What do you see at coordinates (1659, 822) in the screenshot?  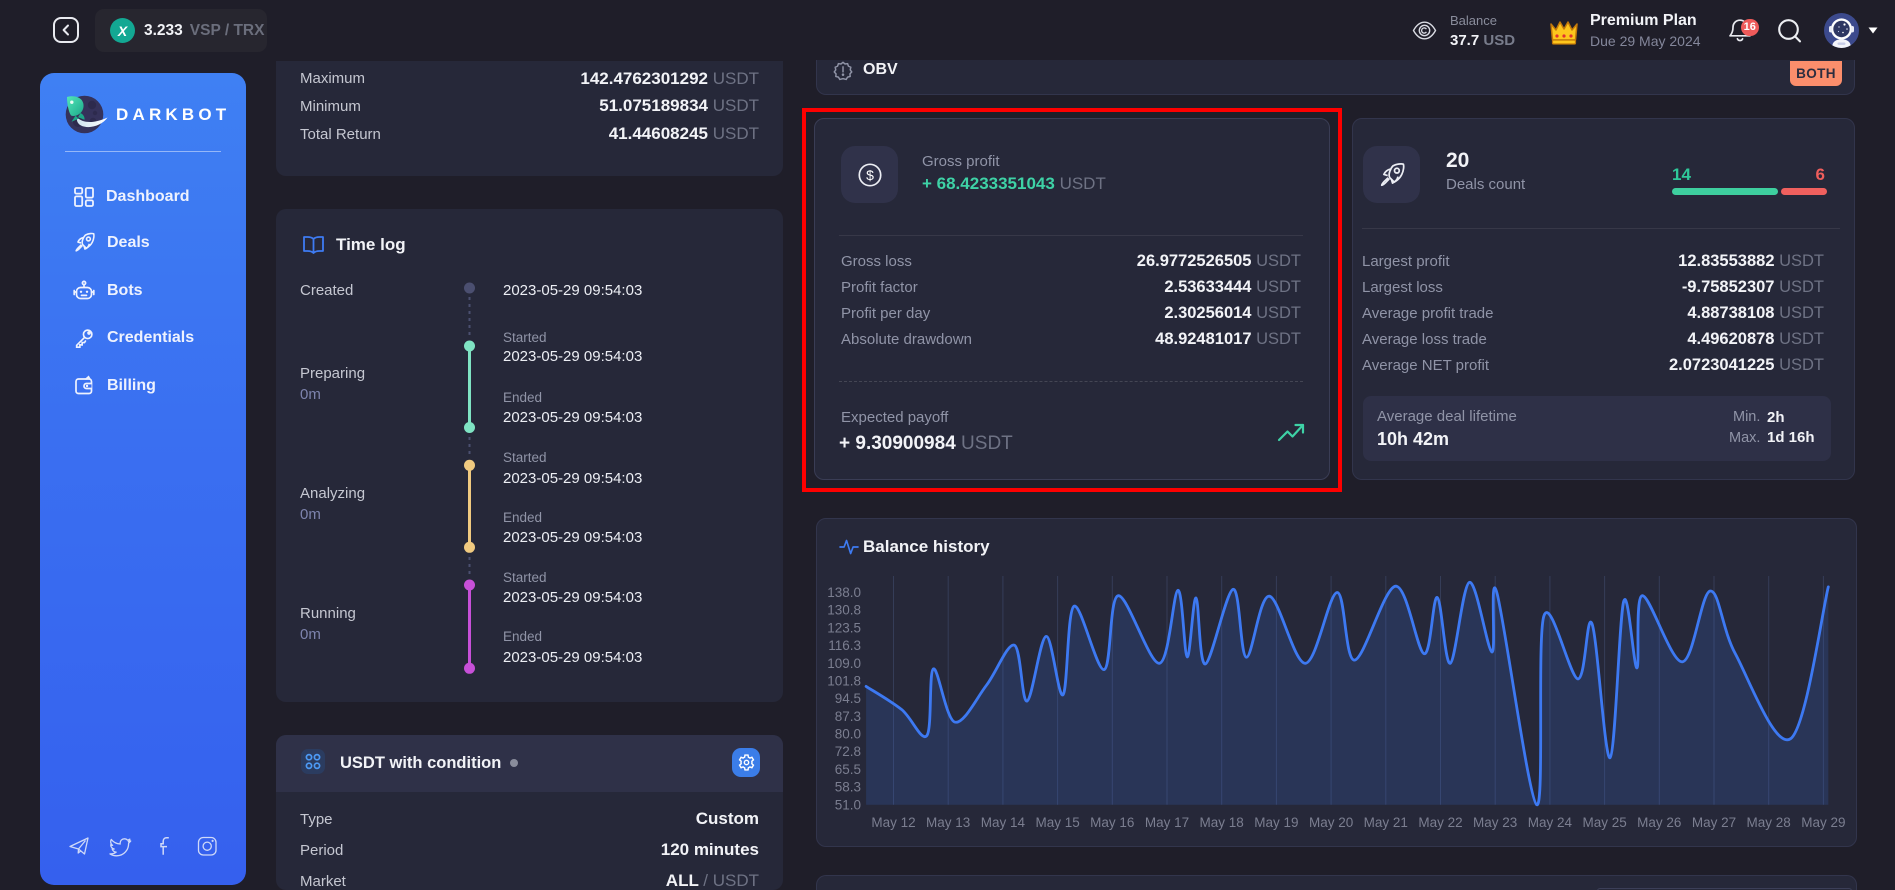 I see `svg-text: May 26` at bounding box center [1659, 822].